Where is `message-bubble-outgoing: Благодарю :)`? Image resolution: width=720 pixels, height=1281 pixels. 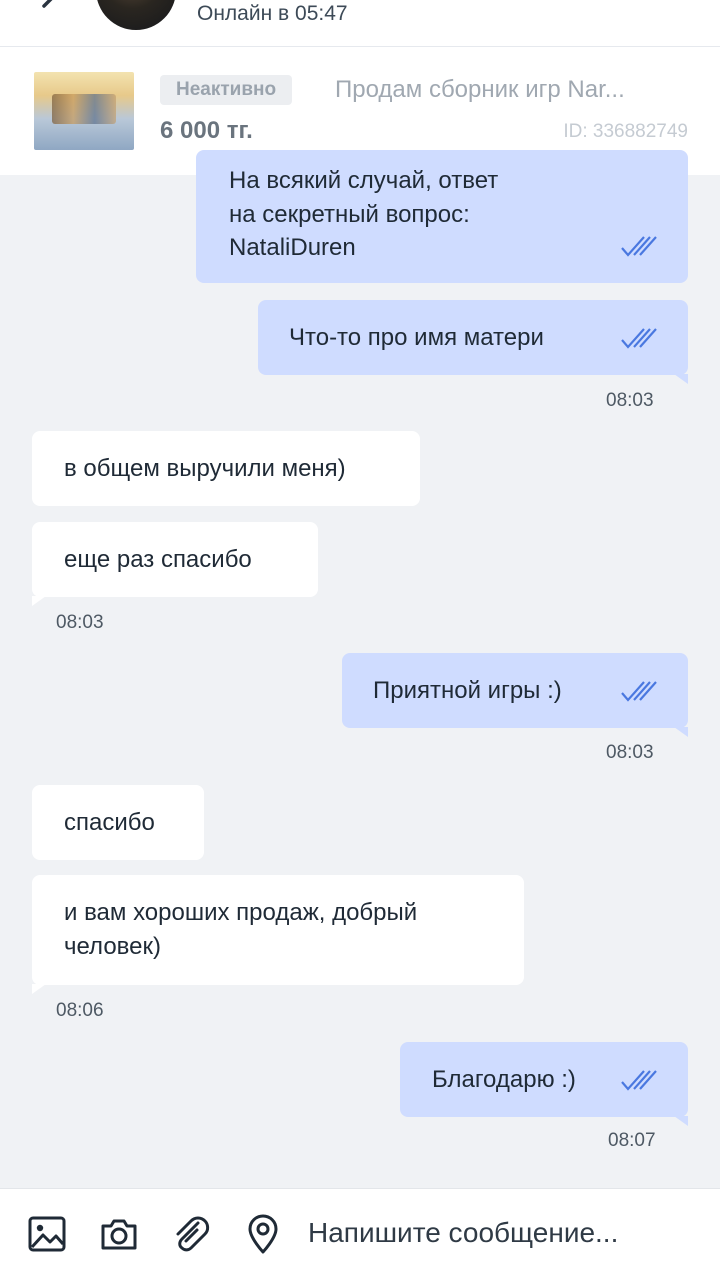 message-bubble-outgoing: Благодарю :) is located at coordinates (544, 1084).